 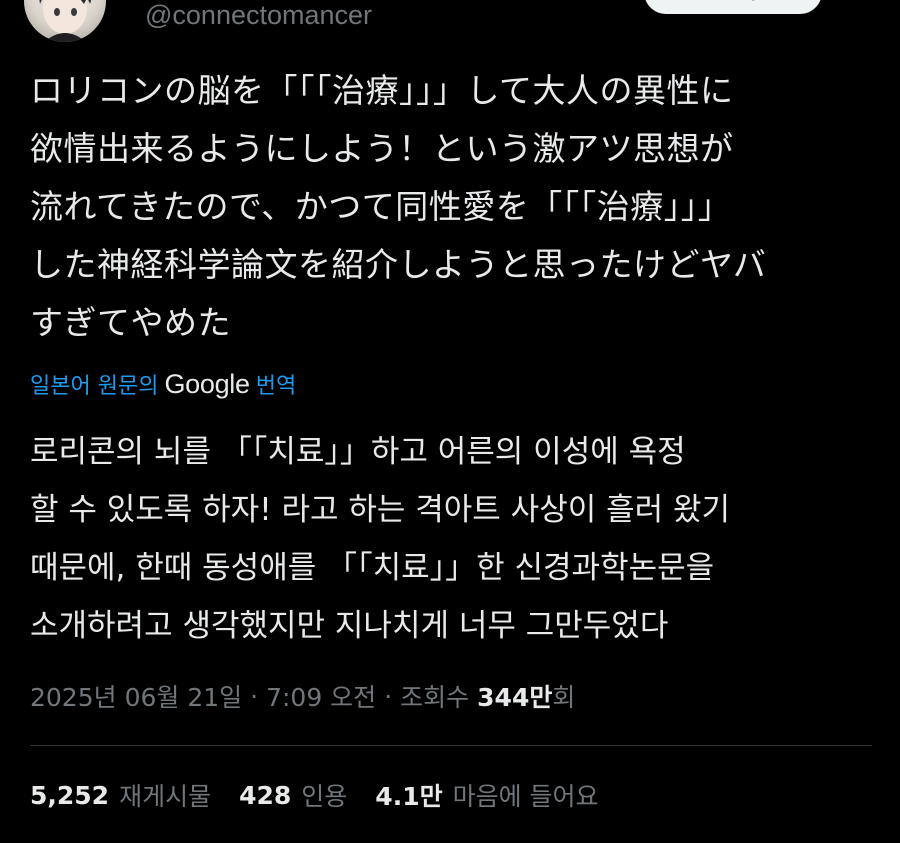 What do you see at coordinates (733, 7) in the screenshot?
I see `follow-button: 팔로우` at bounding box center [733, 7].